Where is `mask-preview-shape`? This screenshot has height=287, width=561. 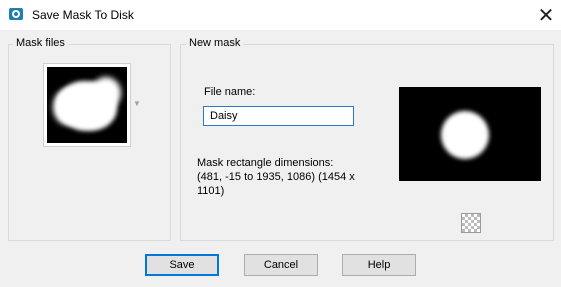 mask-preview-shape is located at coordinates (465, 135).